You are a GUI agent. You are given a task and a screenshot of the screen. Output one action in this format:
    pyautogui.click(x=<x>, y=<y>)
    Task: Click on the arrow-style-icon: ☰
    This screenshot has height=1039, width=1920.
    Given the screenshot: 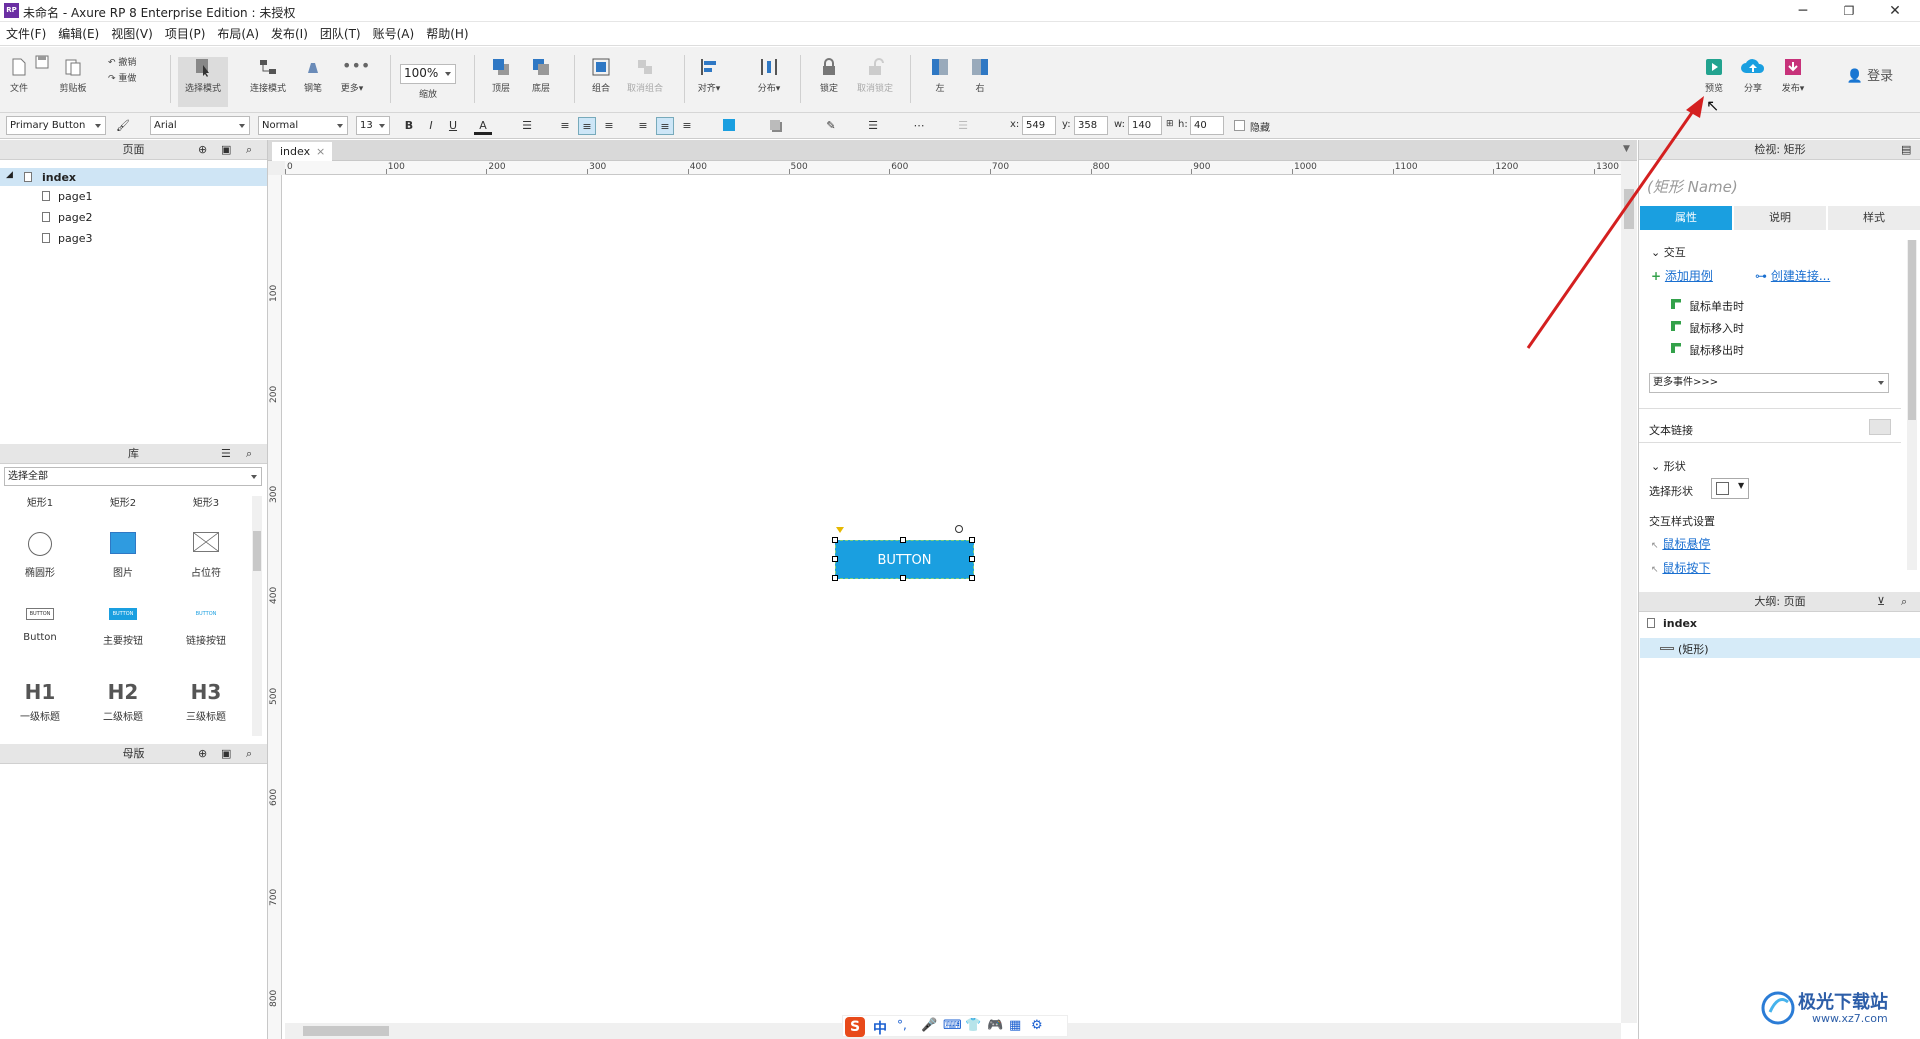 What is the action you would take?
    pyautogui.click(x=963, y=126)
    